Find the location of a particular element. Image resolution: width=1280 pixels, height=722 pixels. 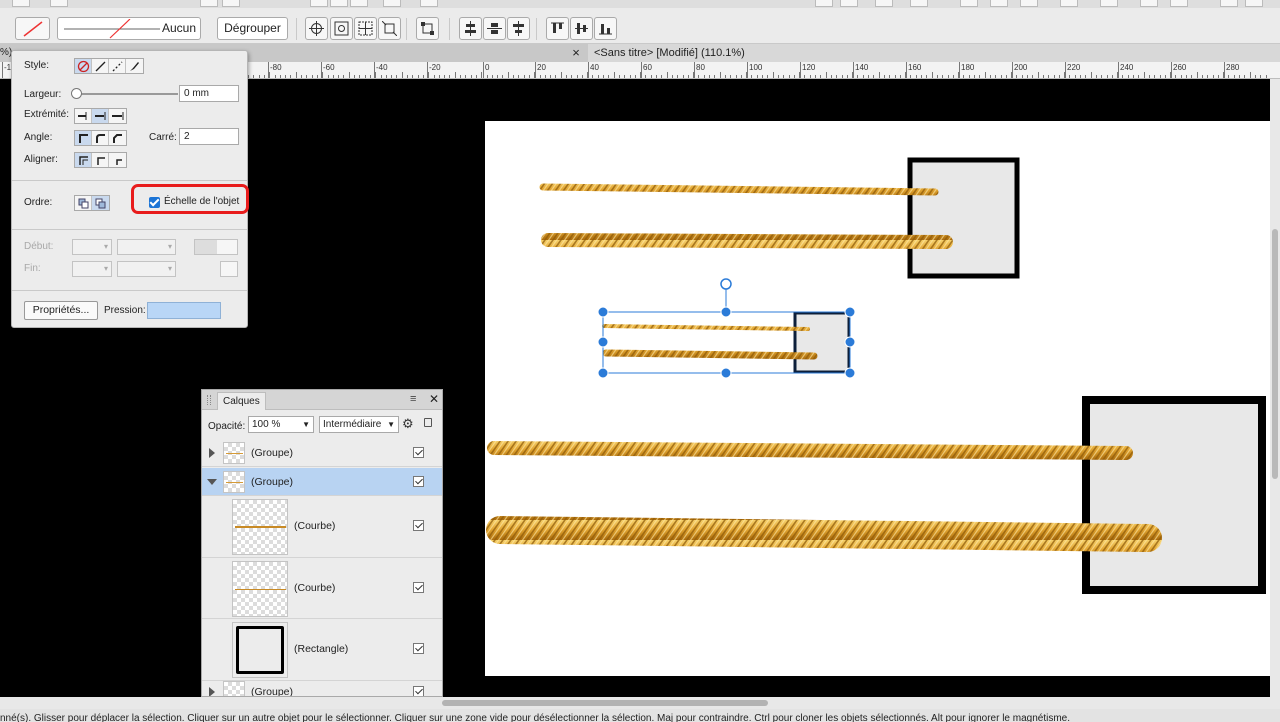

join-round-button is located at coordinates (100, 138).